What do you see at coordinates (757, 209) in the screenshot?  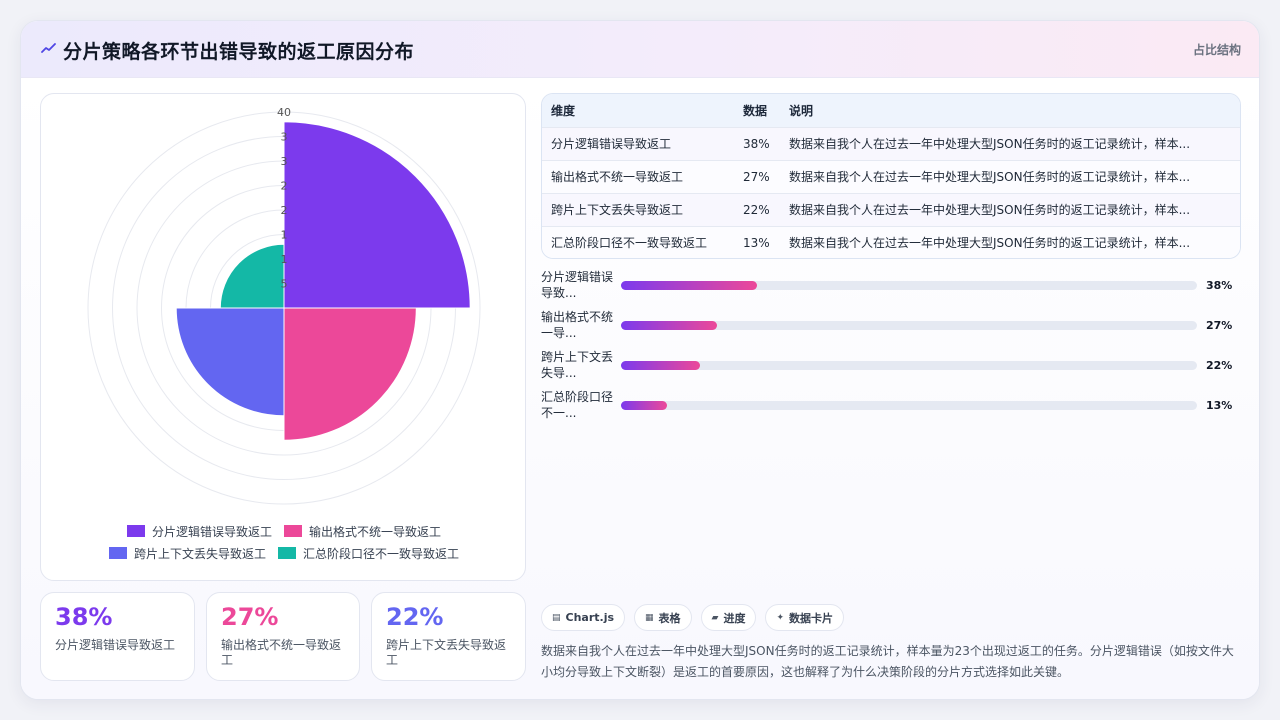 I see `table-cell: 22%` at bounding box center [757, 209].